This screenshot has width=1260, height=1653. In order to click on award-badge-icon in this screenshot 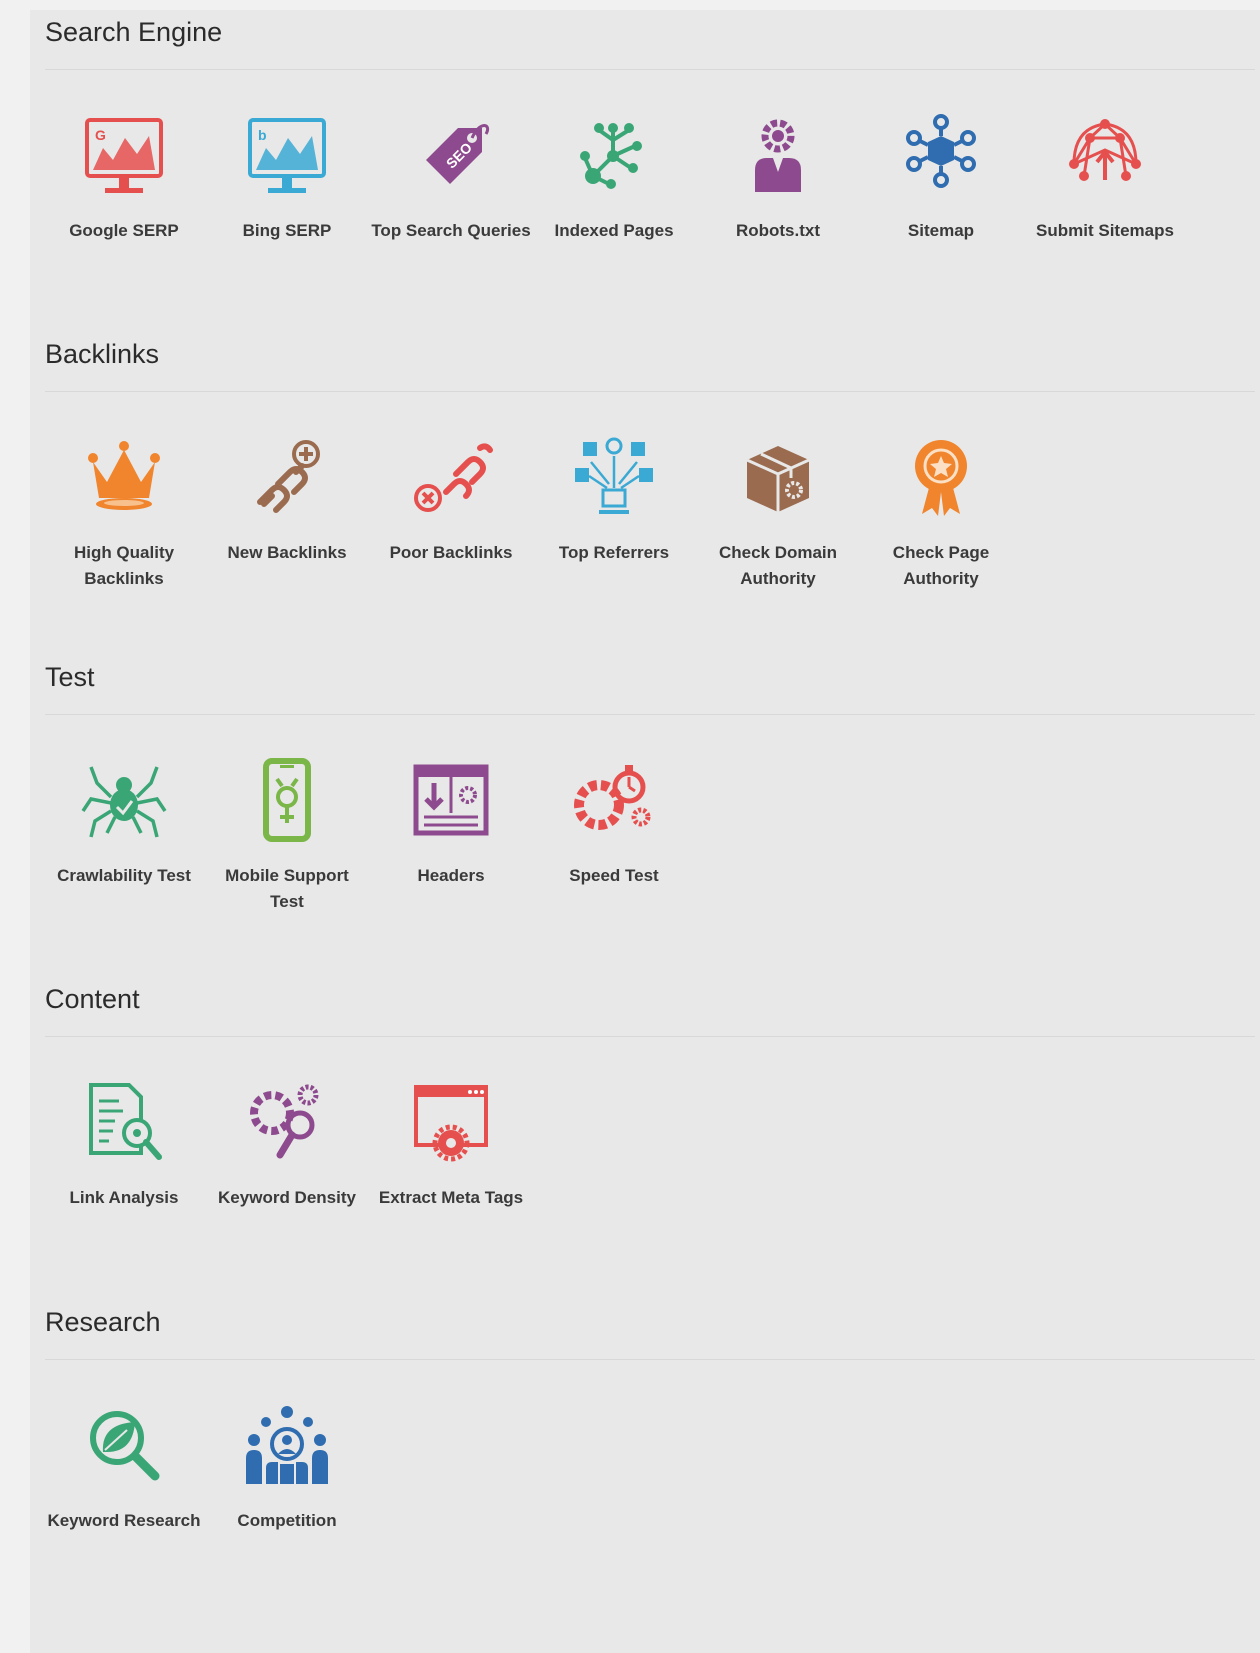, I will do `click(941, 478)`.